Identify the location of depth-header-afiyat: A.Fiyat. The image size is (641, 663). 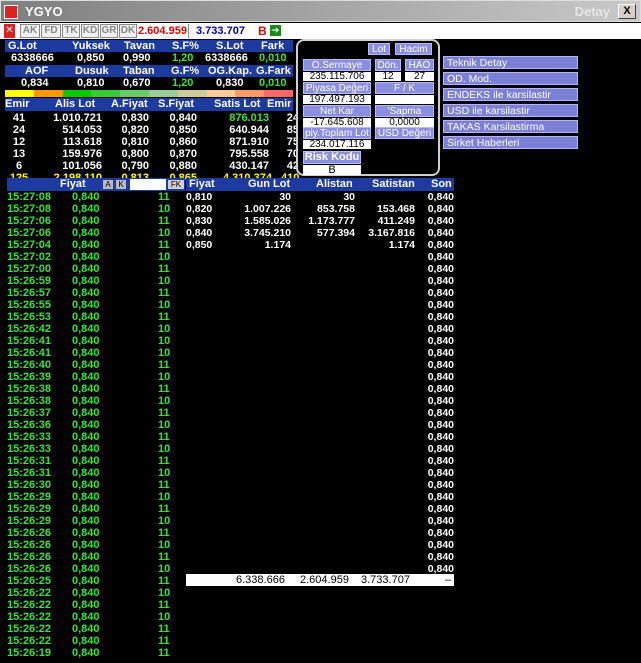
(129, 104).